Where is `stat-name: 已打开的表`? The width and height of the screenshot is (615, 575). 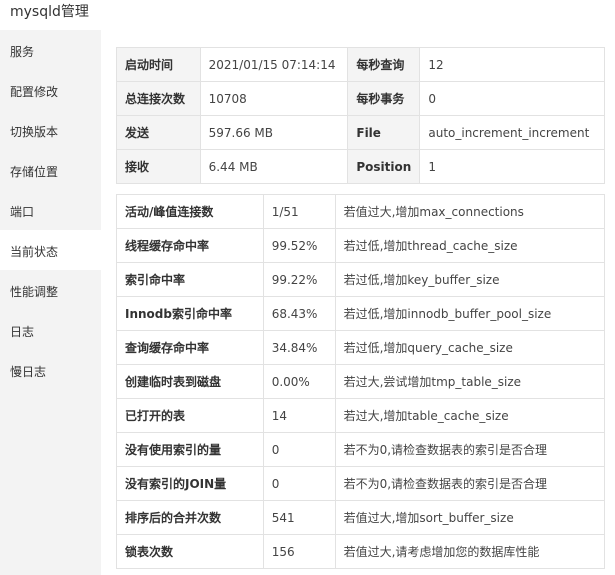
stat-name: 已打开的表 is located at coordinates (190, 415).